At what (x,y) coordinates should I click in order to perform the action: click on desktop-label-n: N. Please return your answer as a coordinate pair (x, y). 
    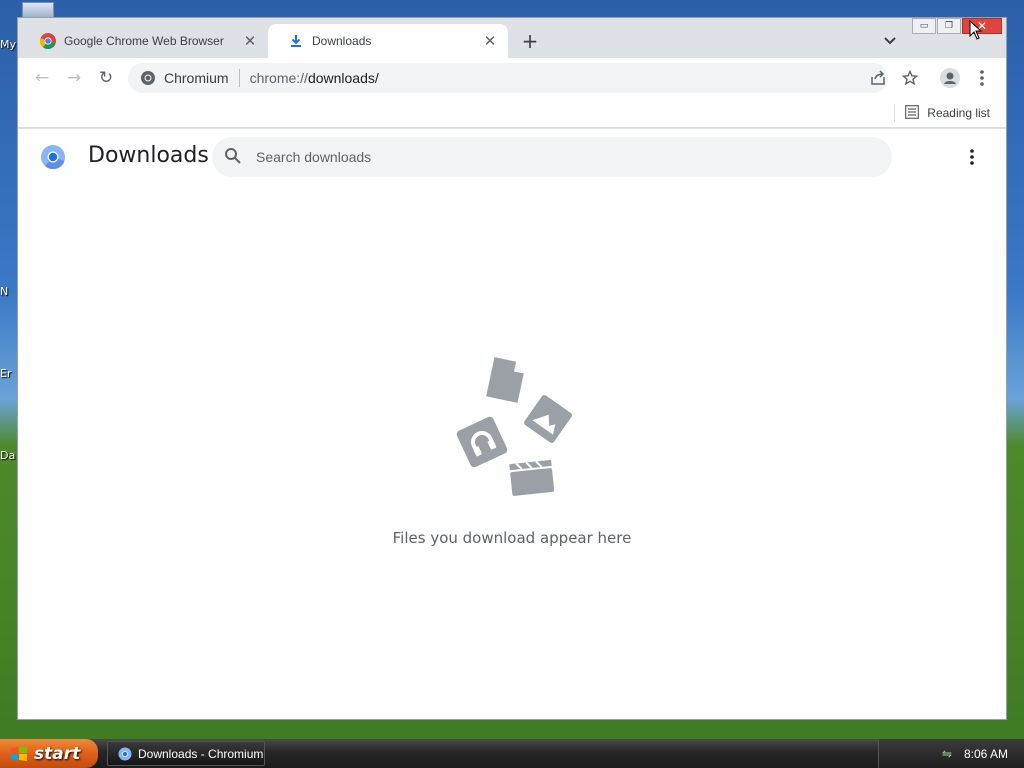
    Looking at the image, I should click on (4, 291).